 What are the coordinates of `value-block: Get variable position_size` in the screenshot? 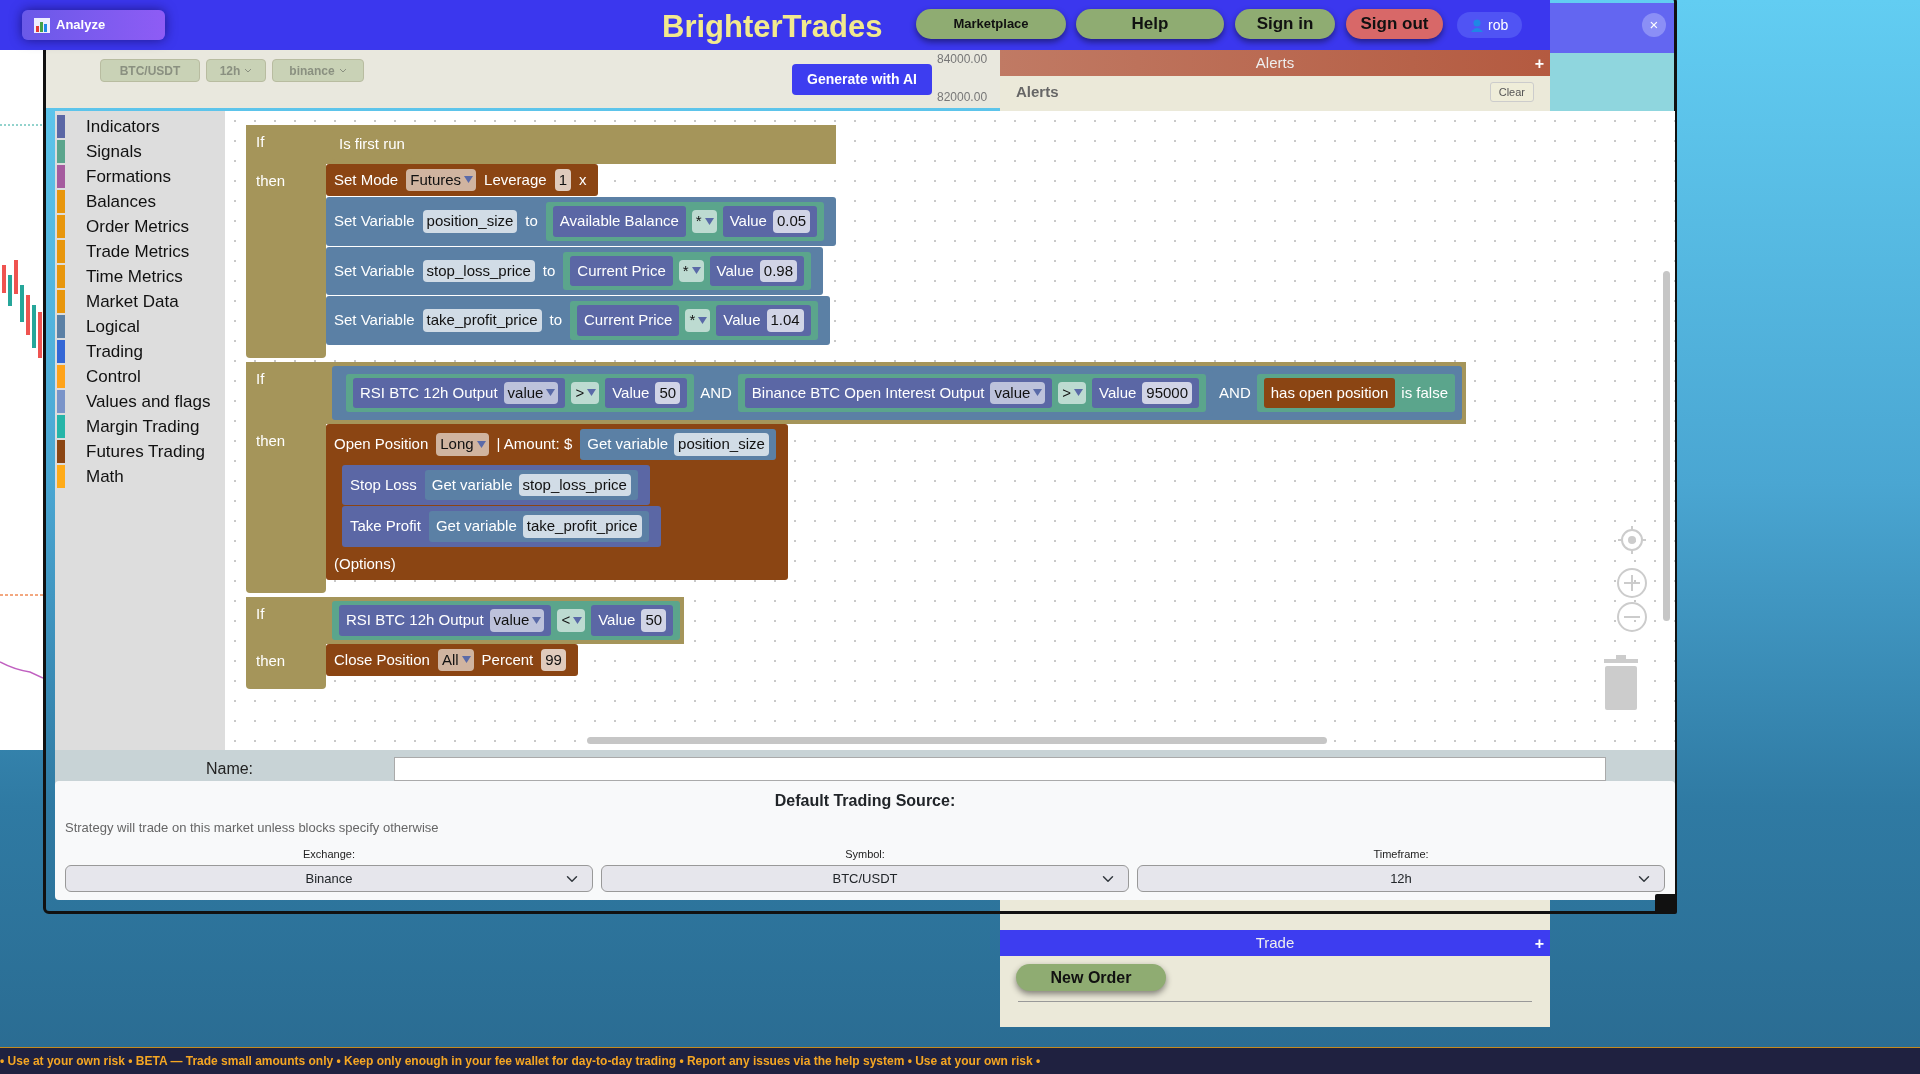 It's located at (678, 444).